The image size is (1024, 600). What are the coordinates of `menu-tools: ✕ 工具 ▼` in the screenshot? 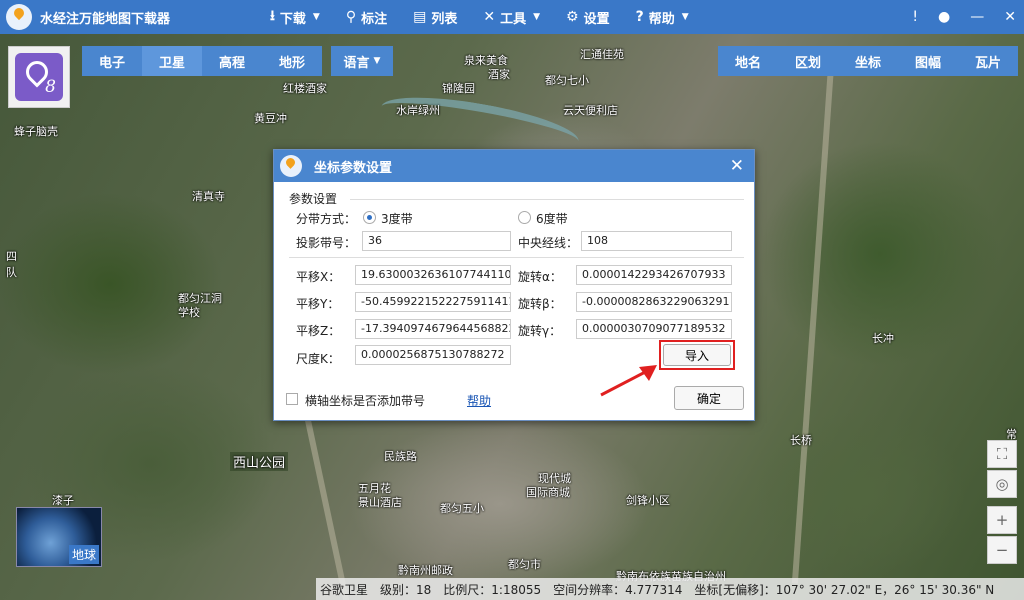 It's located at (511, 17).